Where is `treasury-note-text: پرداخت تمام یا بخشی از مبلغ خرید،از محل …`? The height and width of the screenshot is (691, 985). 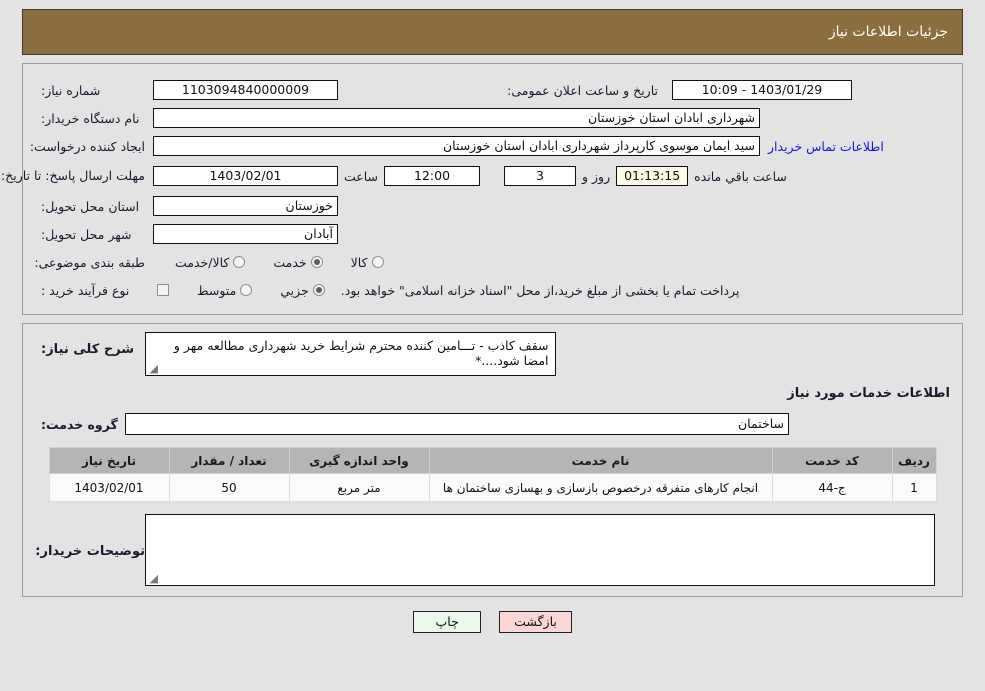
treasury-note-text: پرداخت تمام یا بخشی از مبلغ خرید،از محل … is located at coordinates (540, 290).